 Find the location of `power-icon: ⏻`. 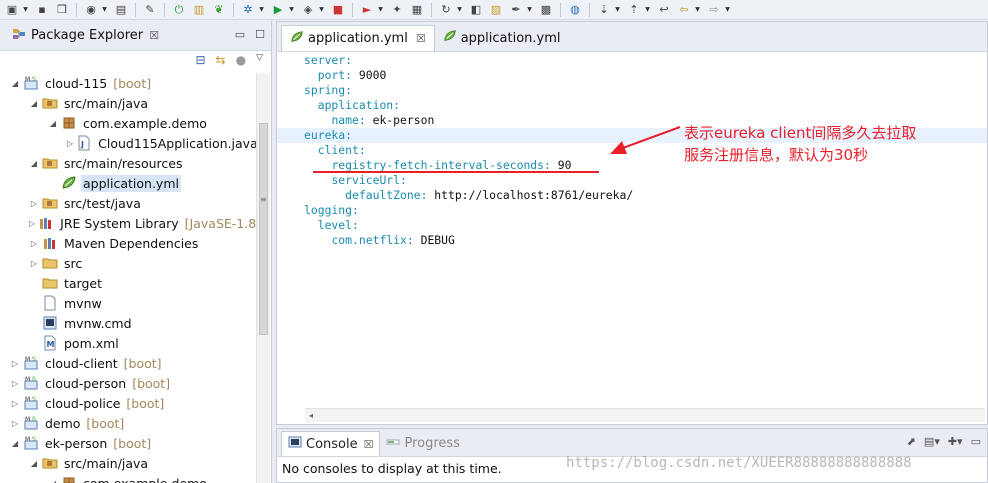

power-icon: ⏻ is located at coordinates (179, 10).